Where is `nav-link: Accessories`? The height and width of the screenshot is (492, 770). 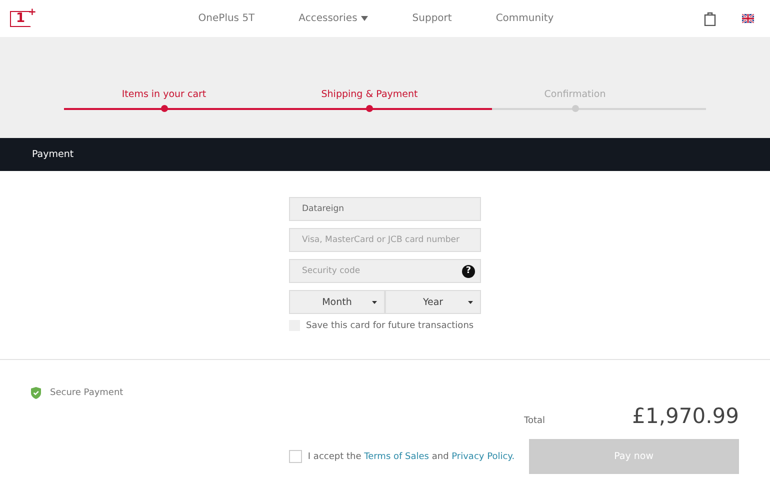 nav-link: Accessories is located at coordinates (333, 18).